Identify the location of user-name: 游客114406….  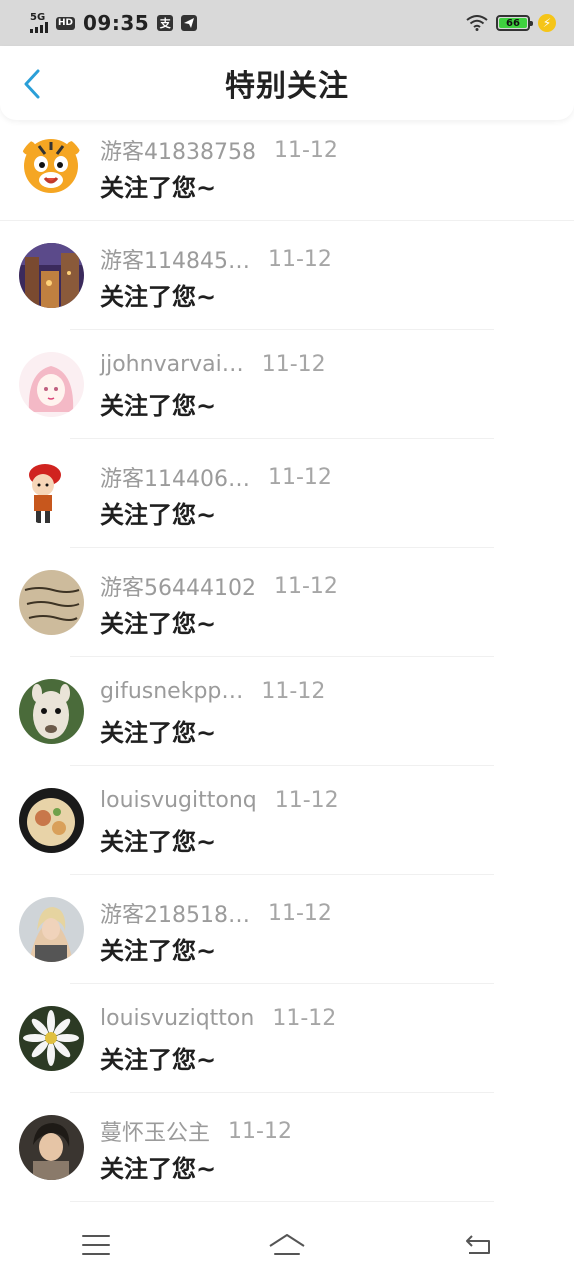
(175, 477).